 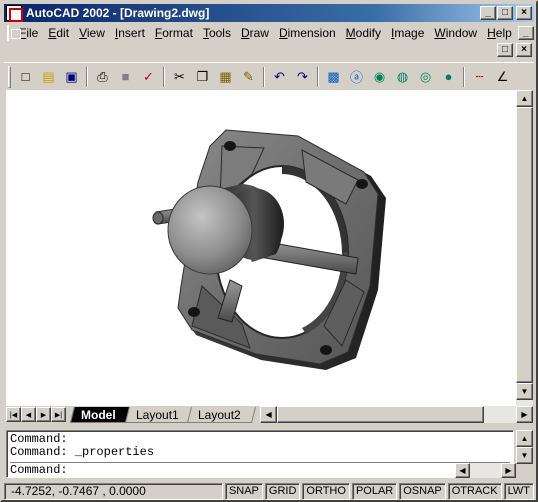 I want to click on doc-close-button: ×, so click(x=524, y=50).